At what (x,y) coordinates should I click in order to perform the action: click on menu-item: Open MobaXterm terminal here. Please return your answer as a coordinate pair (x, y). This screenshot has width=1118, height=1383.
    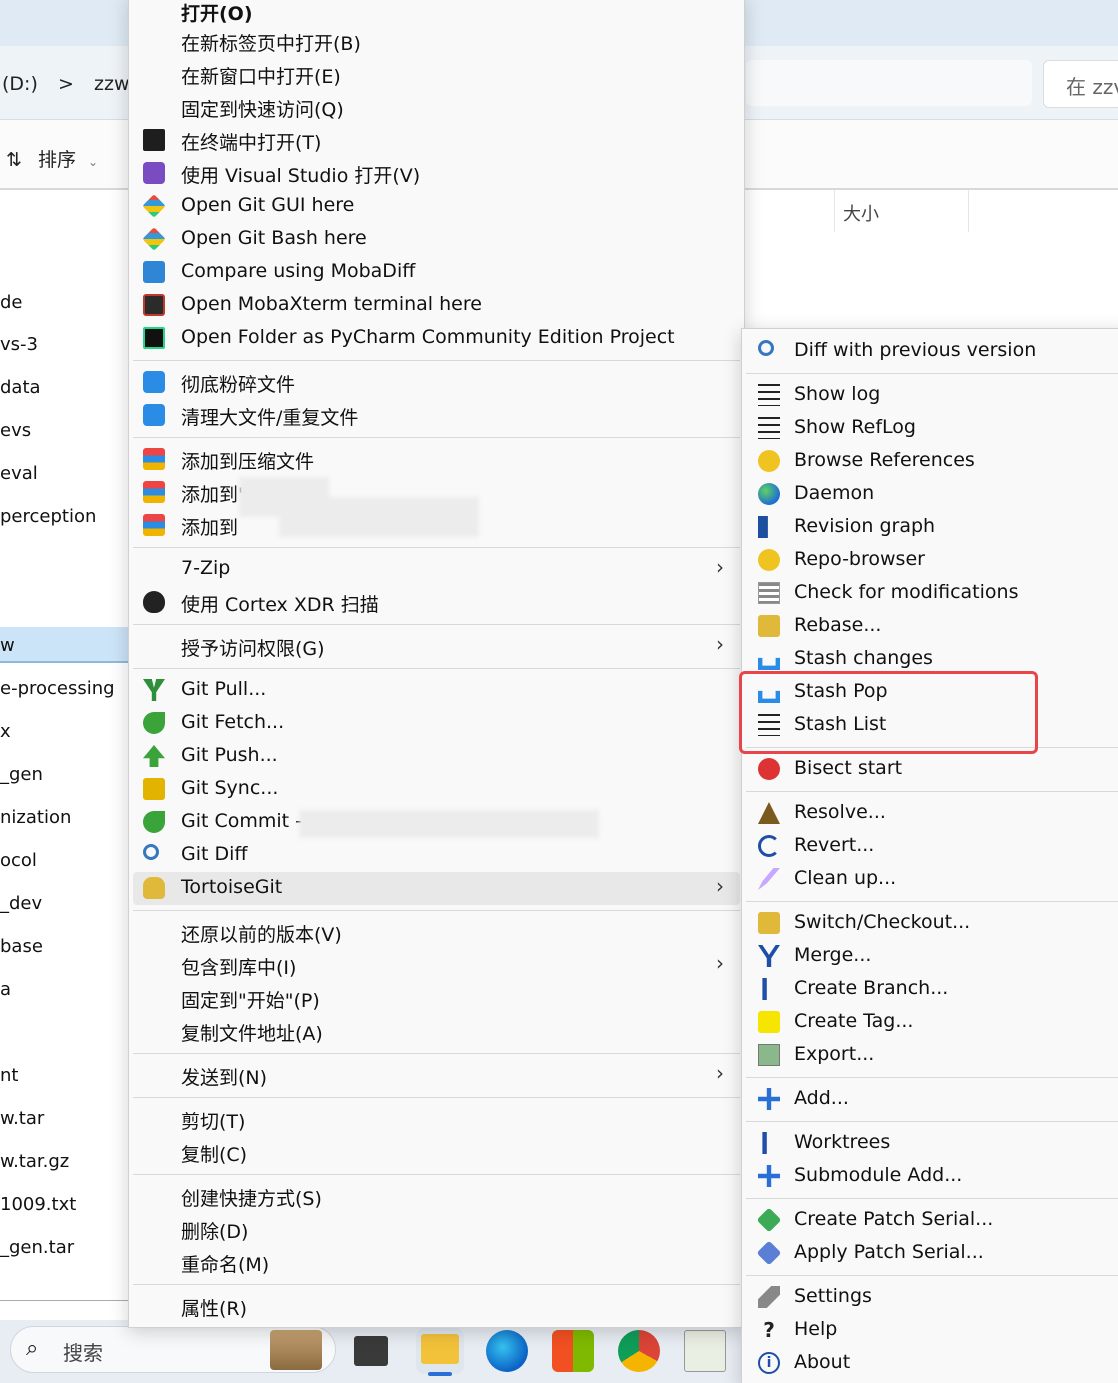
    Looking at the image, I should click on (436, 305).